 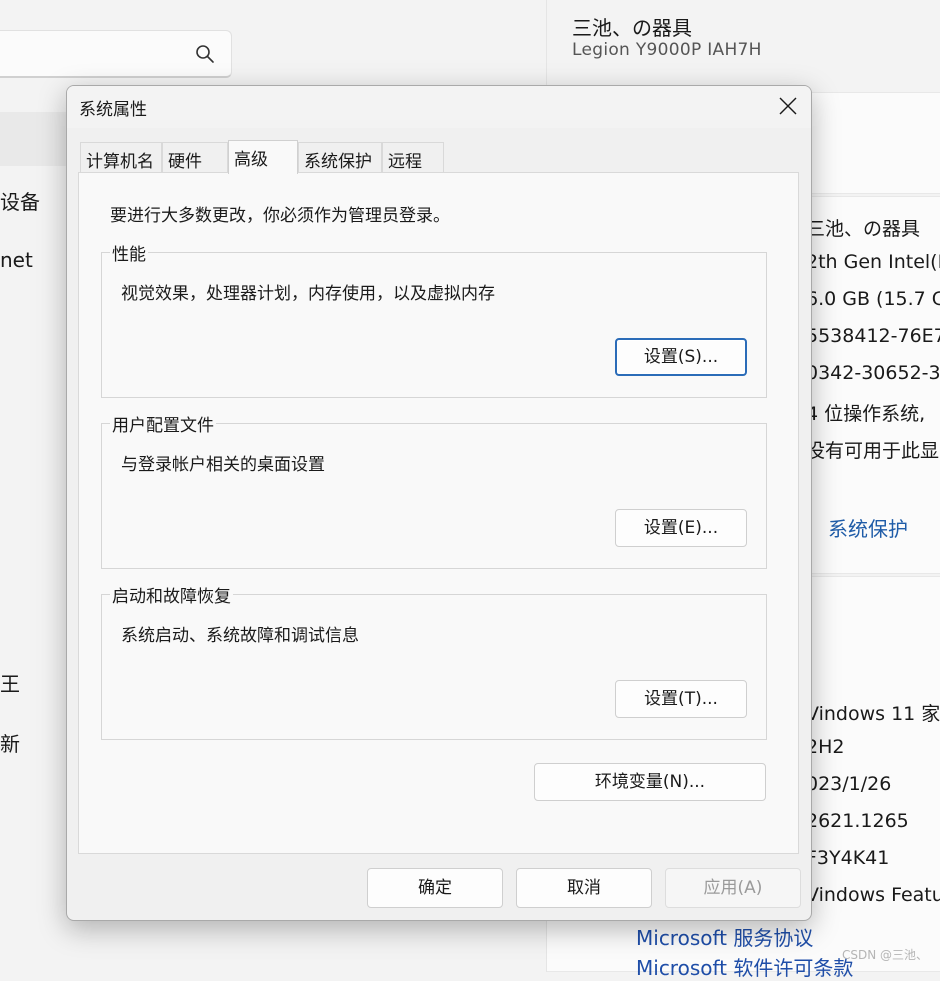 I want to click on device-name: 三池、の器具, so click(x=632, y=28).